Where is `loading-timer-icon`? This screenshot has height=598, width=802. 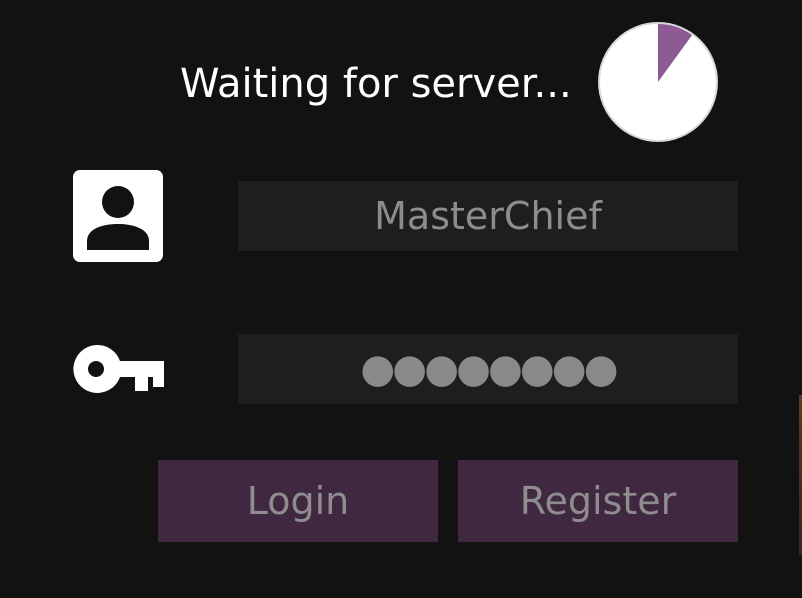 loading-timer-icon is located at coordinates (658, 82).